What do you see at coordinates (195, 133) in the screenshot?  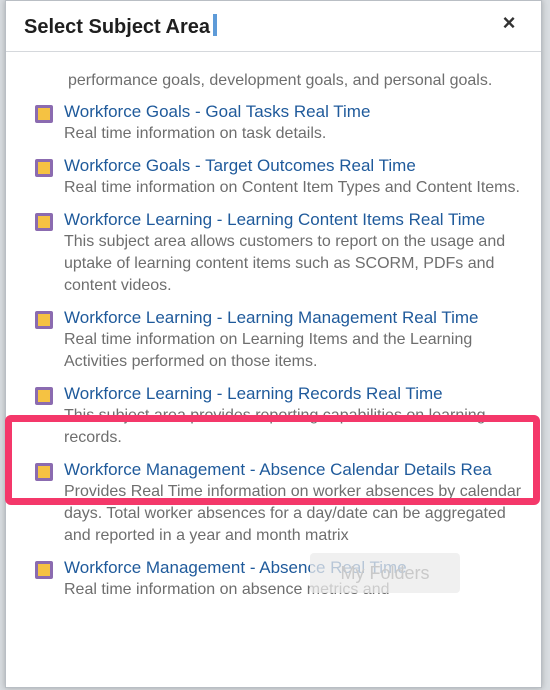 I see `subject-area-description: Real time information on task details.` at bounding box center [195, 133].